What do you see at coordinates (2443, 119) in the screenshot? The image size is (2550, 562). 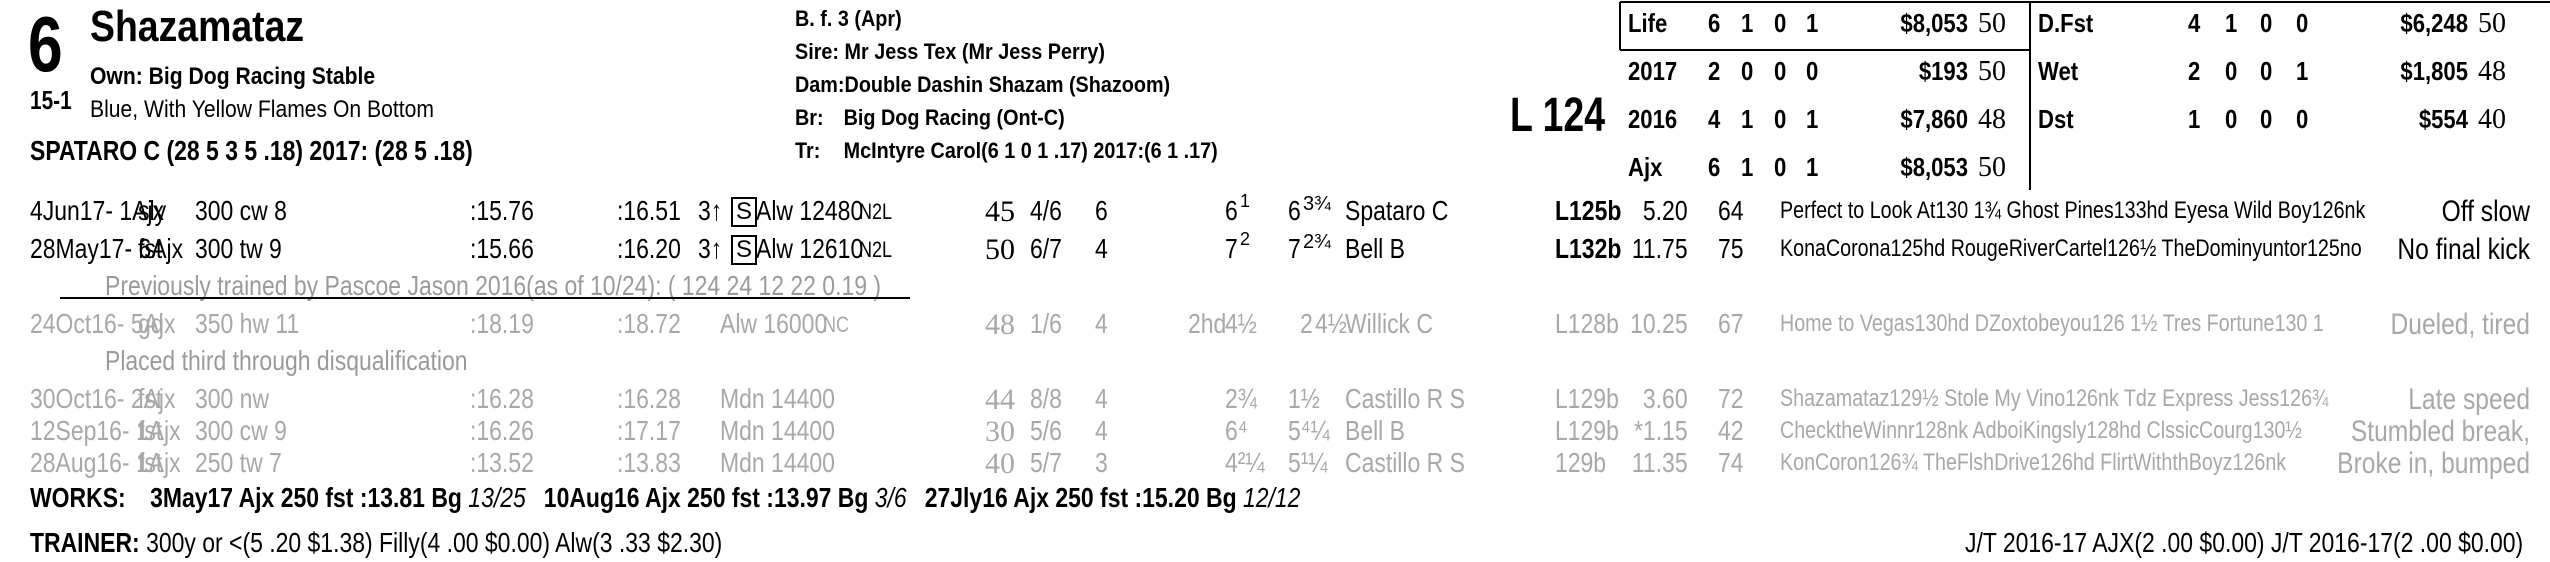 I see `record-earnings: $554` at bounding box center [2443, 119].